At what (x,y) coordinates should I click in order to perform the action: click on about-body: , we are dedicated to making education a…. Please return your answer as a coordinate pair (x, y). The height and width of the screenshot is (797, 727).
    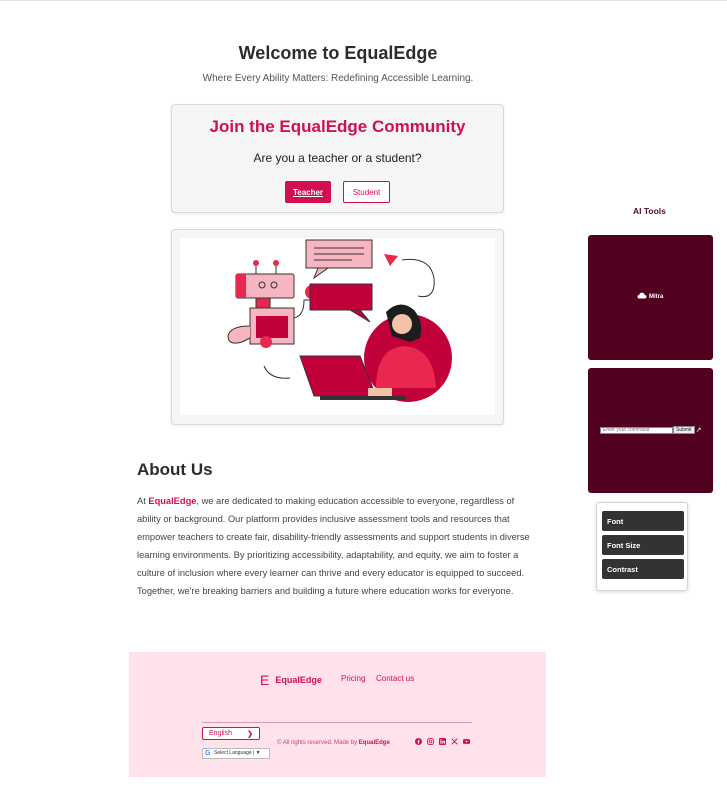
    Looking at the image, I should click on (333, 546).